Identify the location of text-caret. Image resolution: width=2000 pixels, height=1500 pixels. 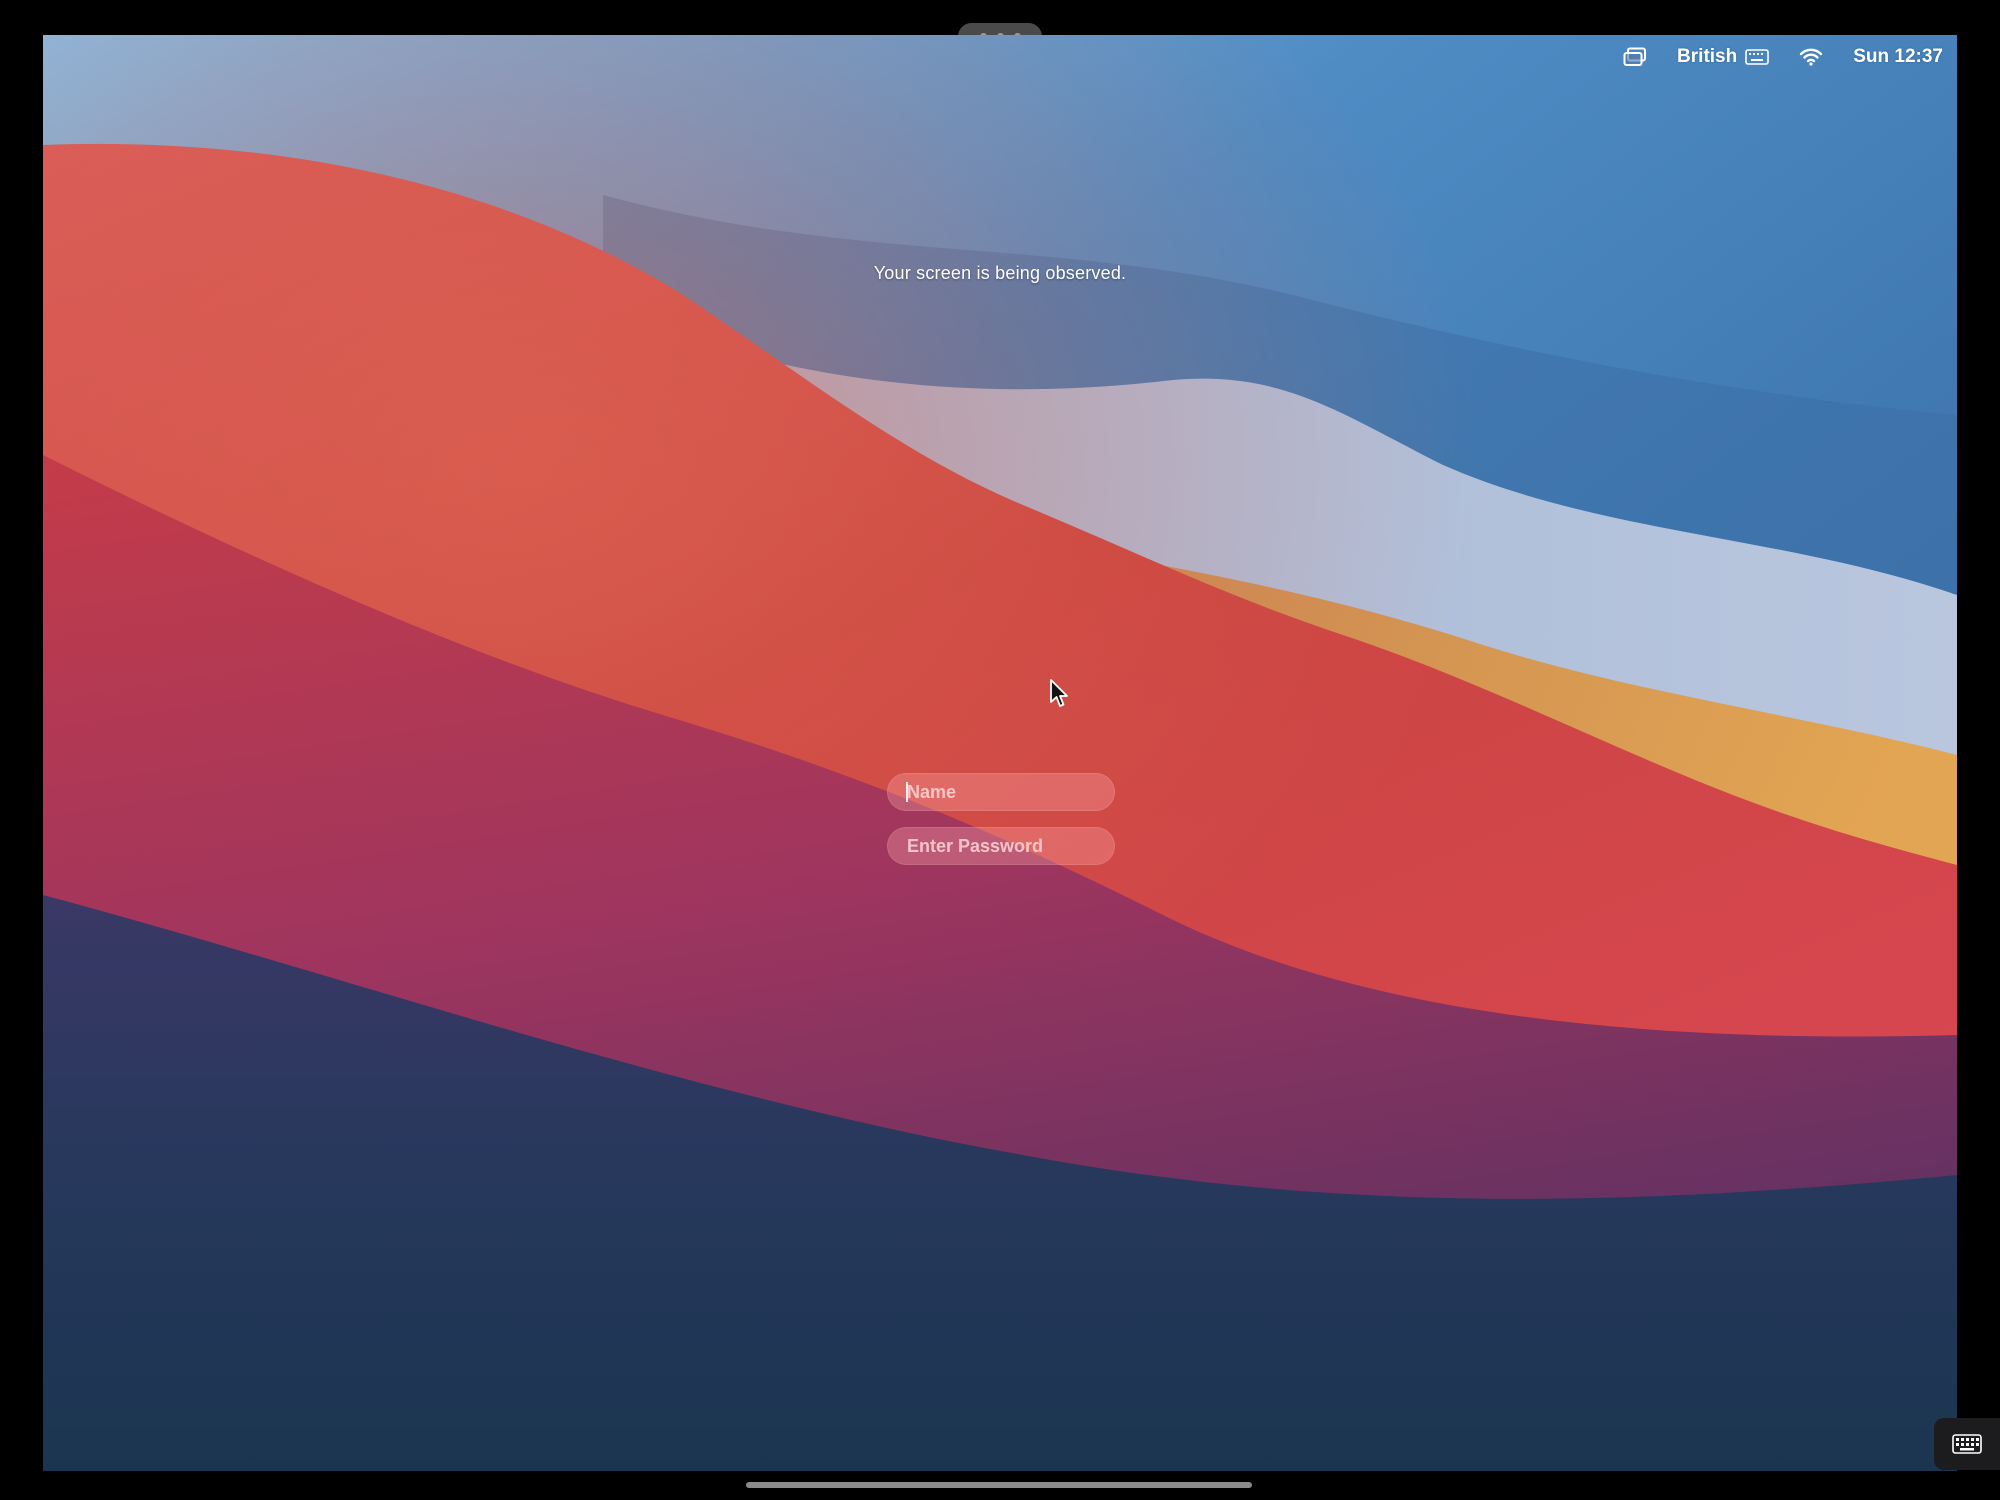
(907, 792).